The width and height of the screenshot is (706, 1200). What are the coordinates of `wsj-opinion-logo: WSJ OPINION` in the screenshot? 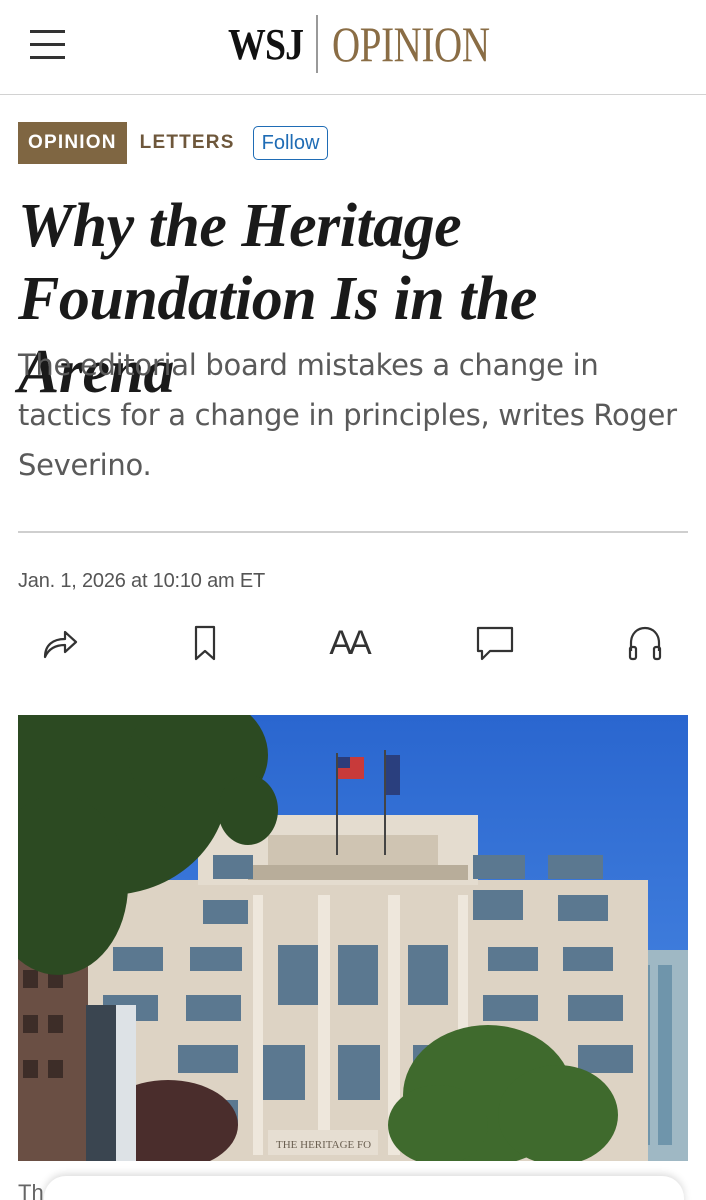 It's located at (381, 44).